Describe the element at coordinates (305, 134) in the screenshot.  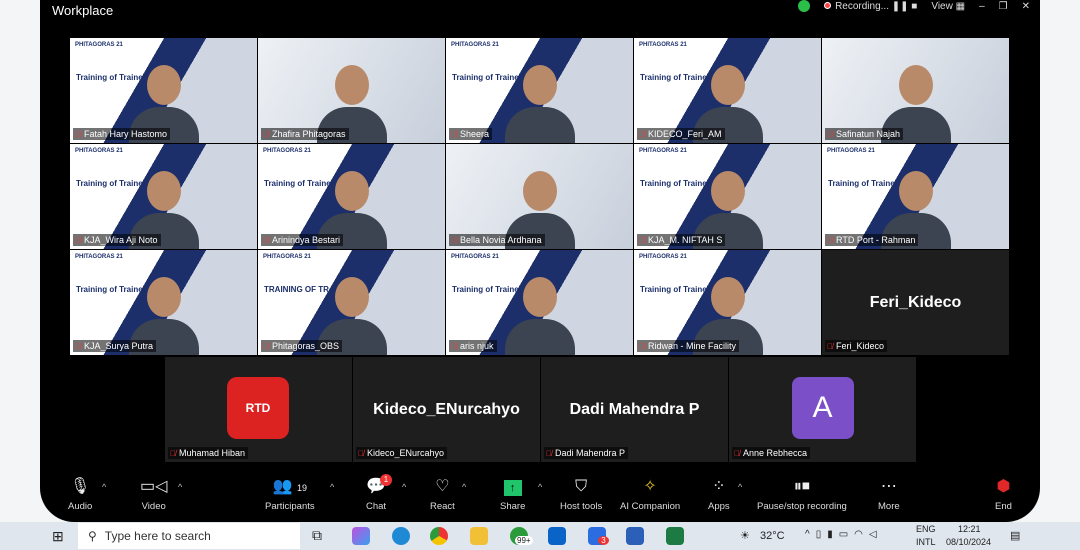
I see `participant-name-label: 🎙̸ Zhafira Phitagoras` at that location.